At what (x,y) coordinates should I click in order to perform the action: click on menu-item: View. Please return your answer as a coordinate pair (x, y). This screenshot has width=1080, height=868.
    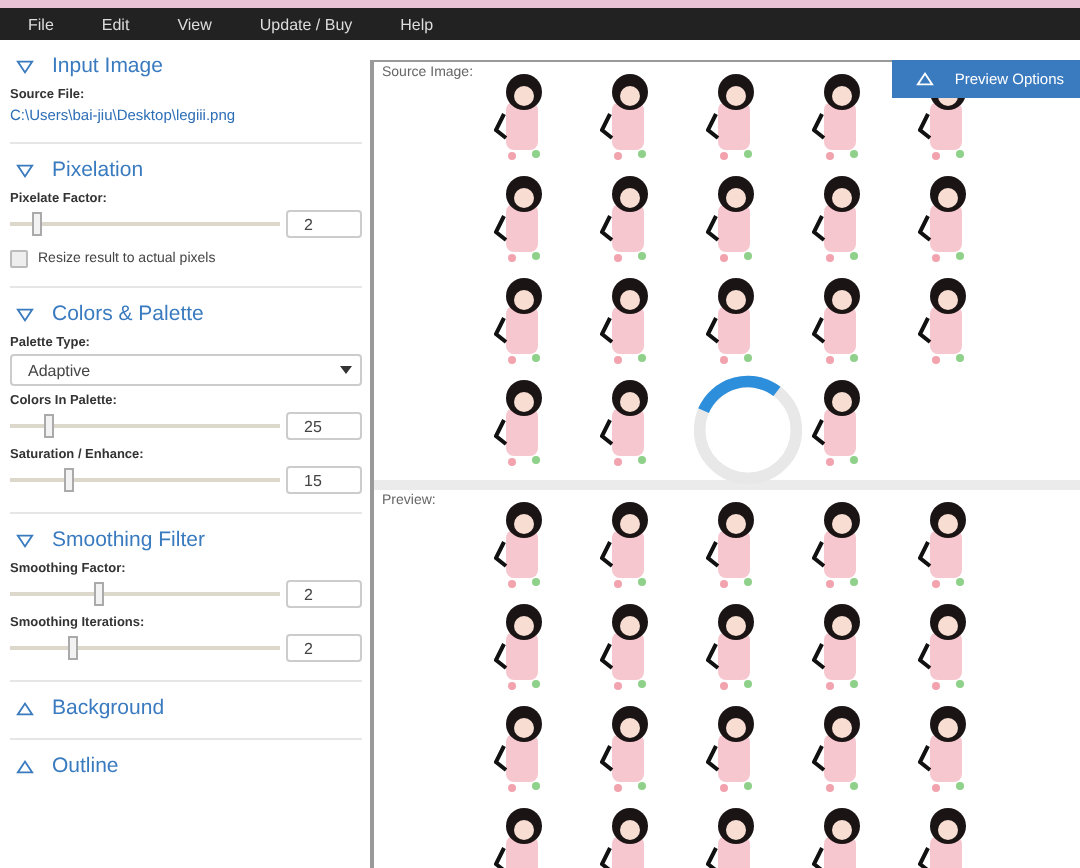
    Looking at the image, I should click on (194, 24).